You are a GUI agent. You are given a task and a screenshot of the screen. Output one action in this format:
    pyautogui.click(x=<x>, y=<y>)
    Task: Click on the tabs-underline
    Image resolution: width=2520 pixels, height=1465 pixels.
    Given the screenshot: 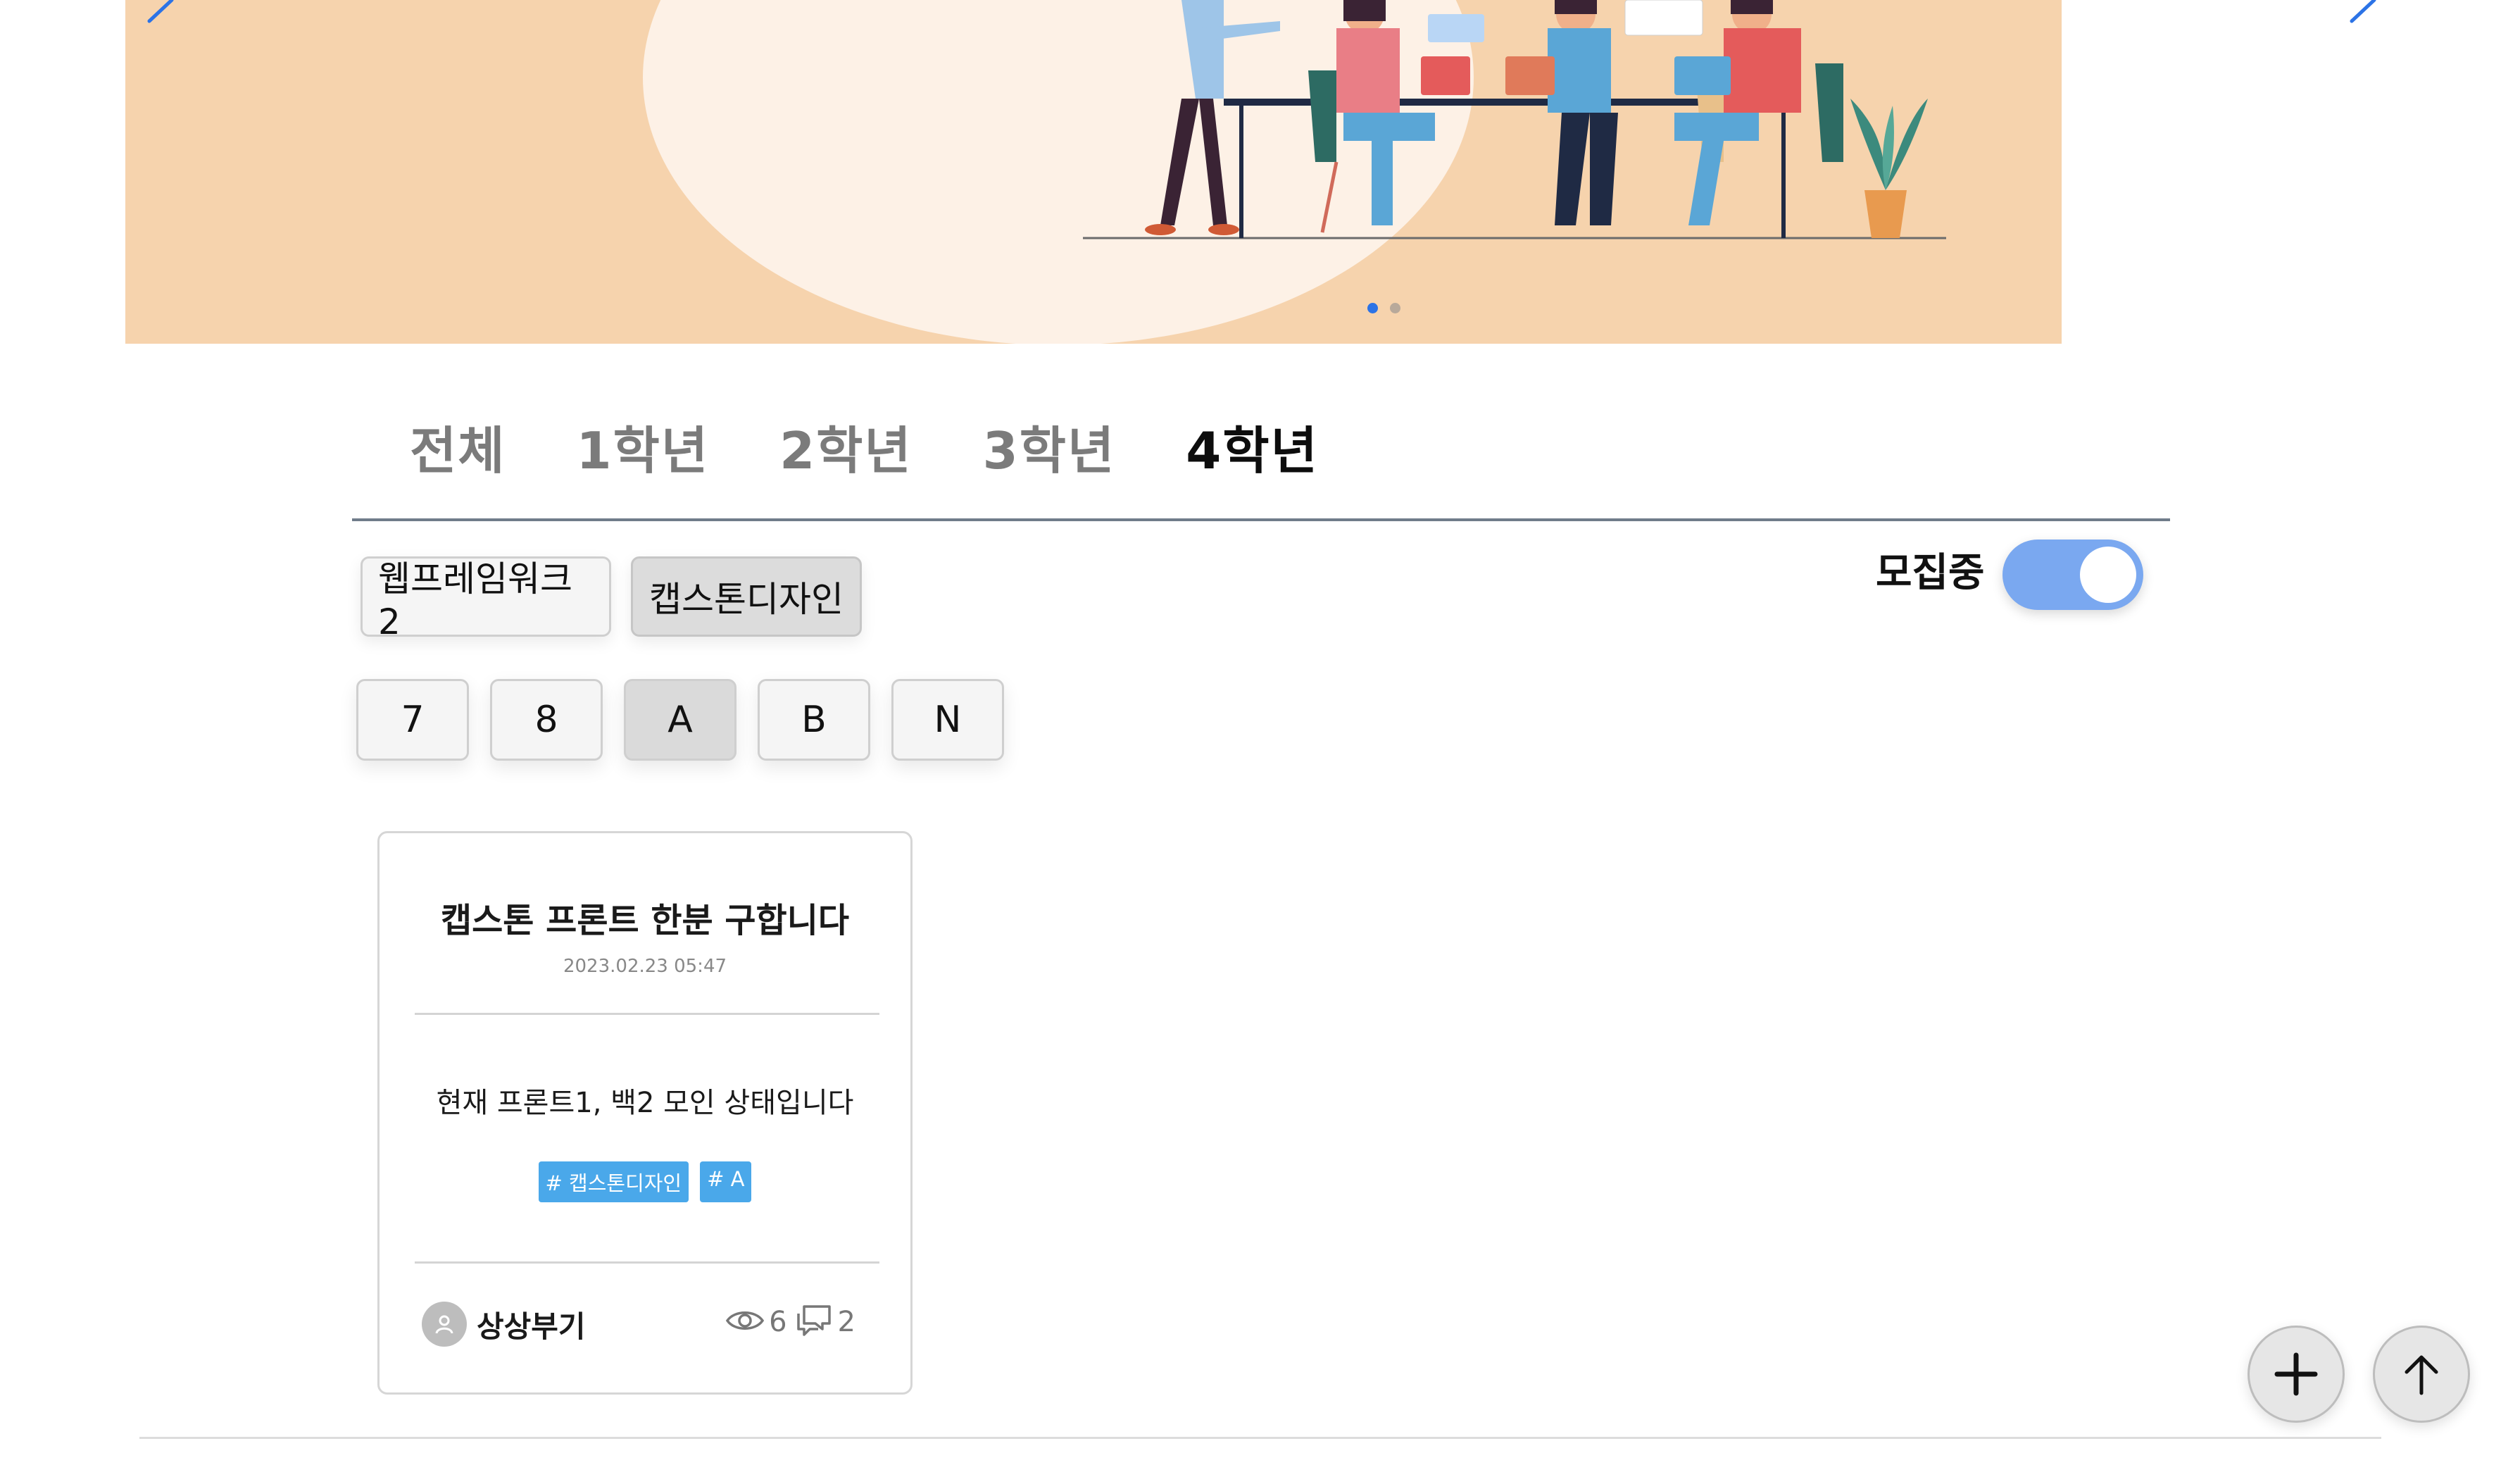 What is the action you would take?
    pyautogui.click(x=1261, y=517)
    